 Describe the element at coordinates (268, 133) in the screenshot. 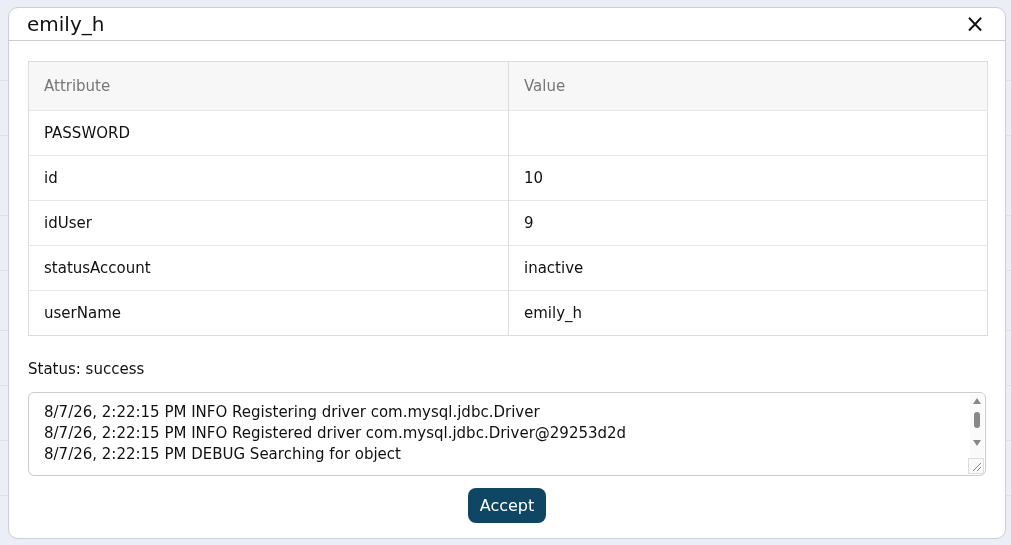

I see `table-cell: PASSWORD` at that location.